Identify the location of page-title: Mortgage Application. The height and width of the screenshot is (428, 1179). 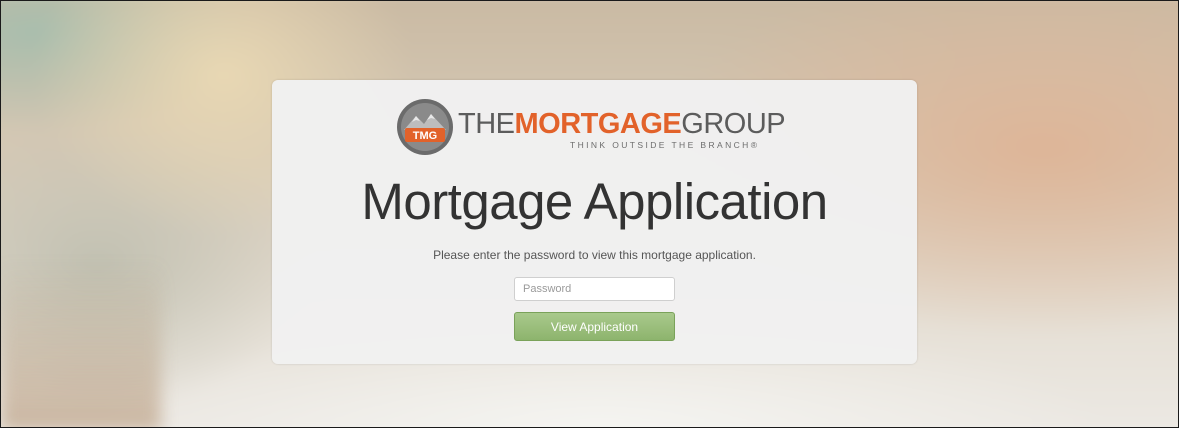
(594, 201).